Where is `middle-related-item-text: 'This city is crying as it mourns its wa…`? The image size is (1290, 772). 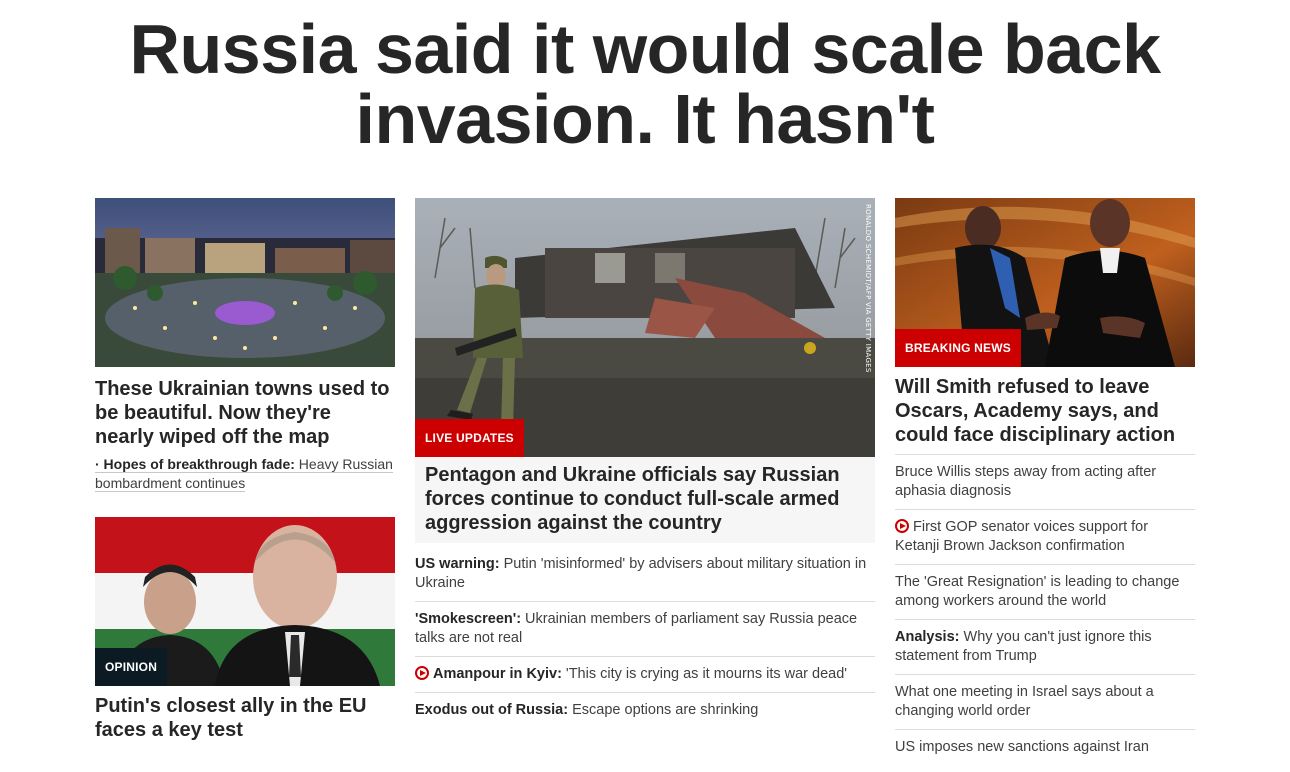 middle-related-item-text: 'This city is crying as it mourns its wa… is located at coordinates (704, 674).